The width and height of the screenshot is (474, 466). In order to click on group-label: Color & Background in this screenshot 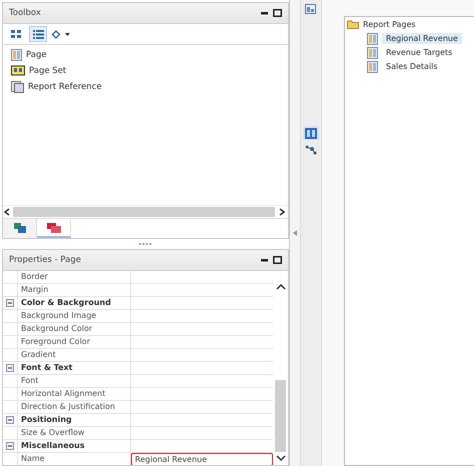, I will do `click(74, 303)`.